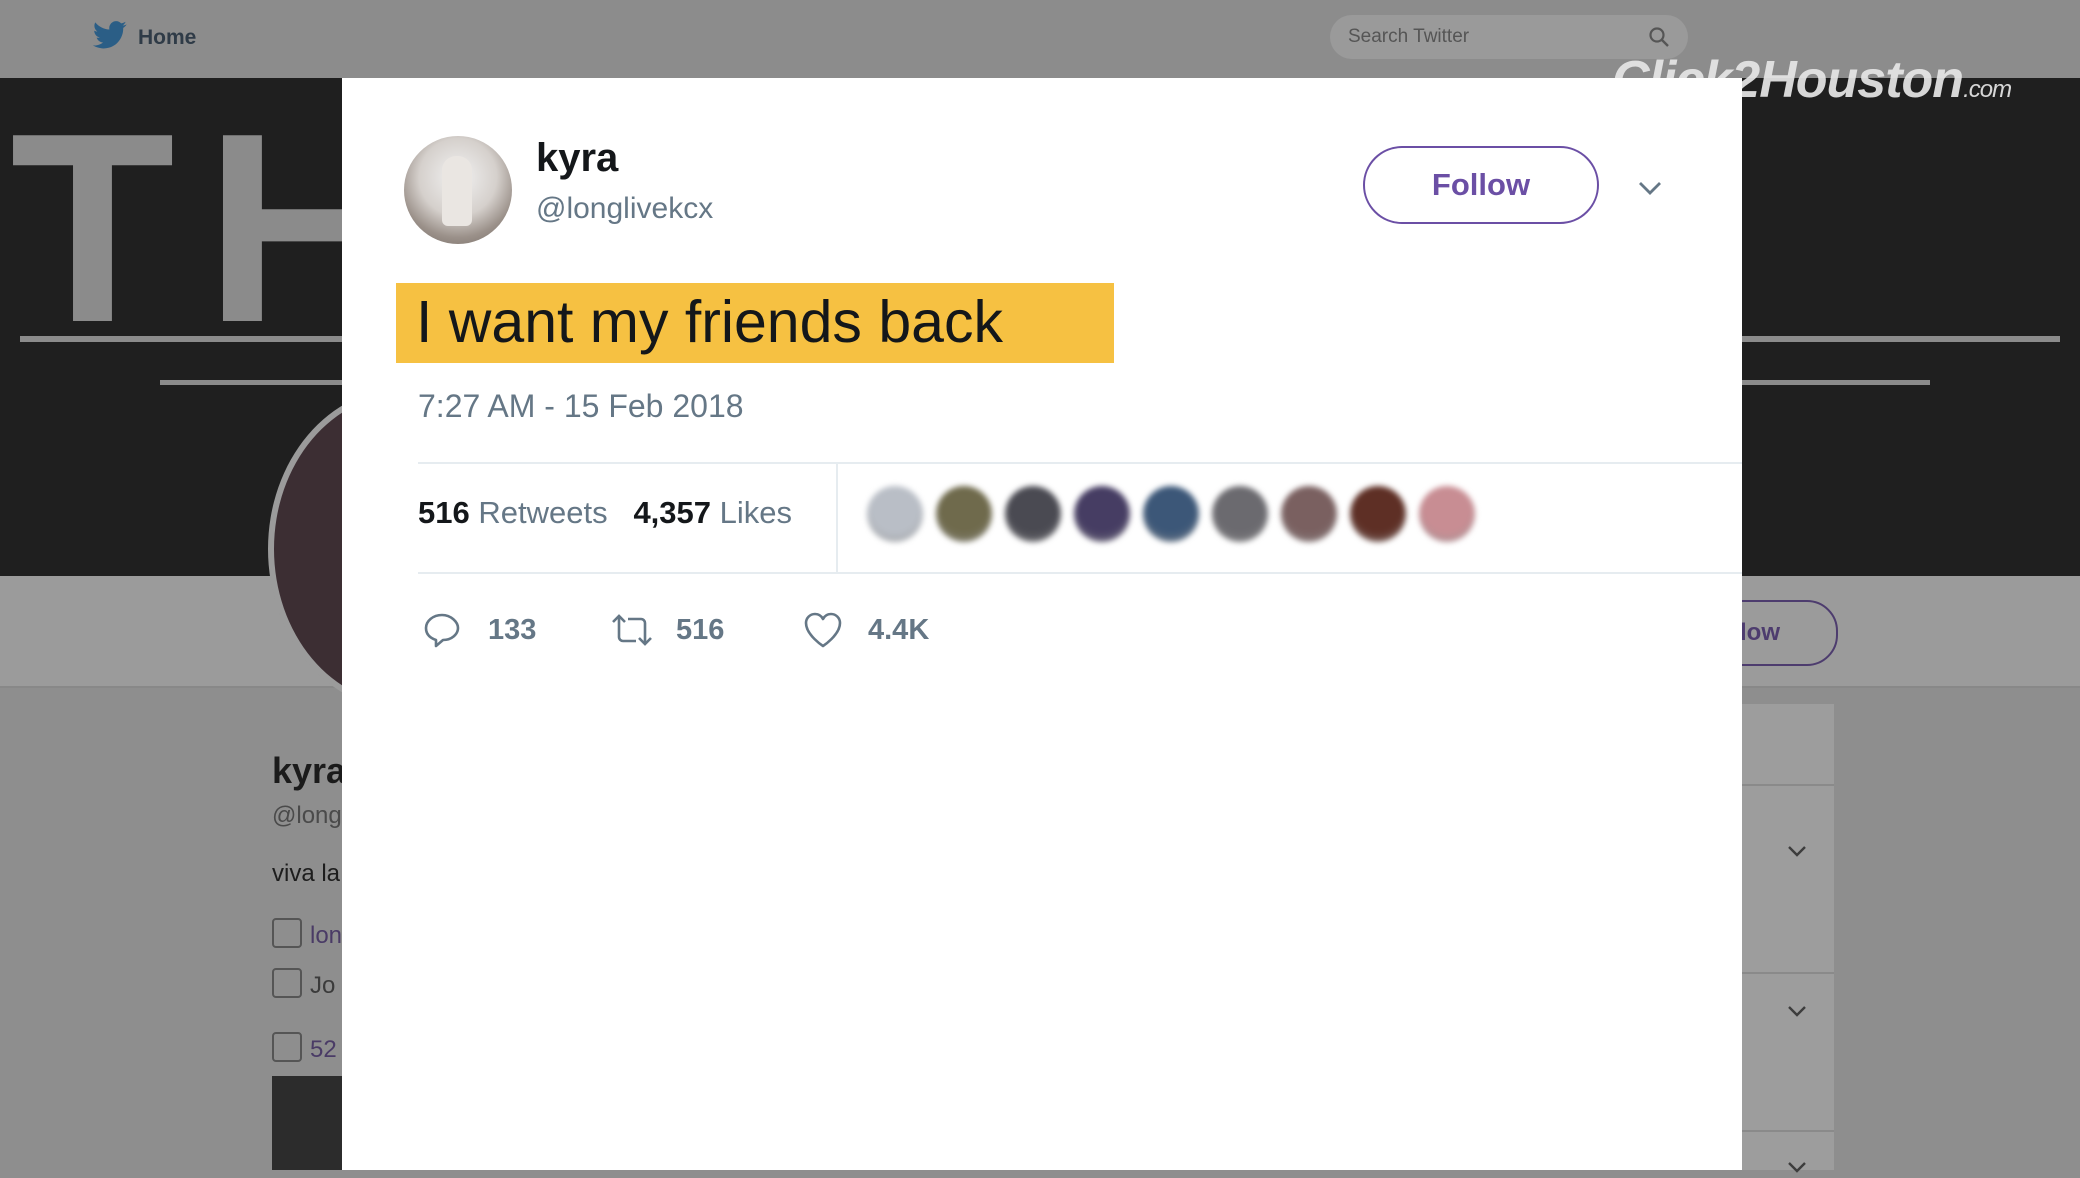 This screenshot has width=2080, height=1178. I want to click on like-action: 4.4K, so click(877, 629).